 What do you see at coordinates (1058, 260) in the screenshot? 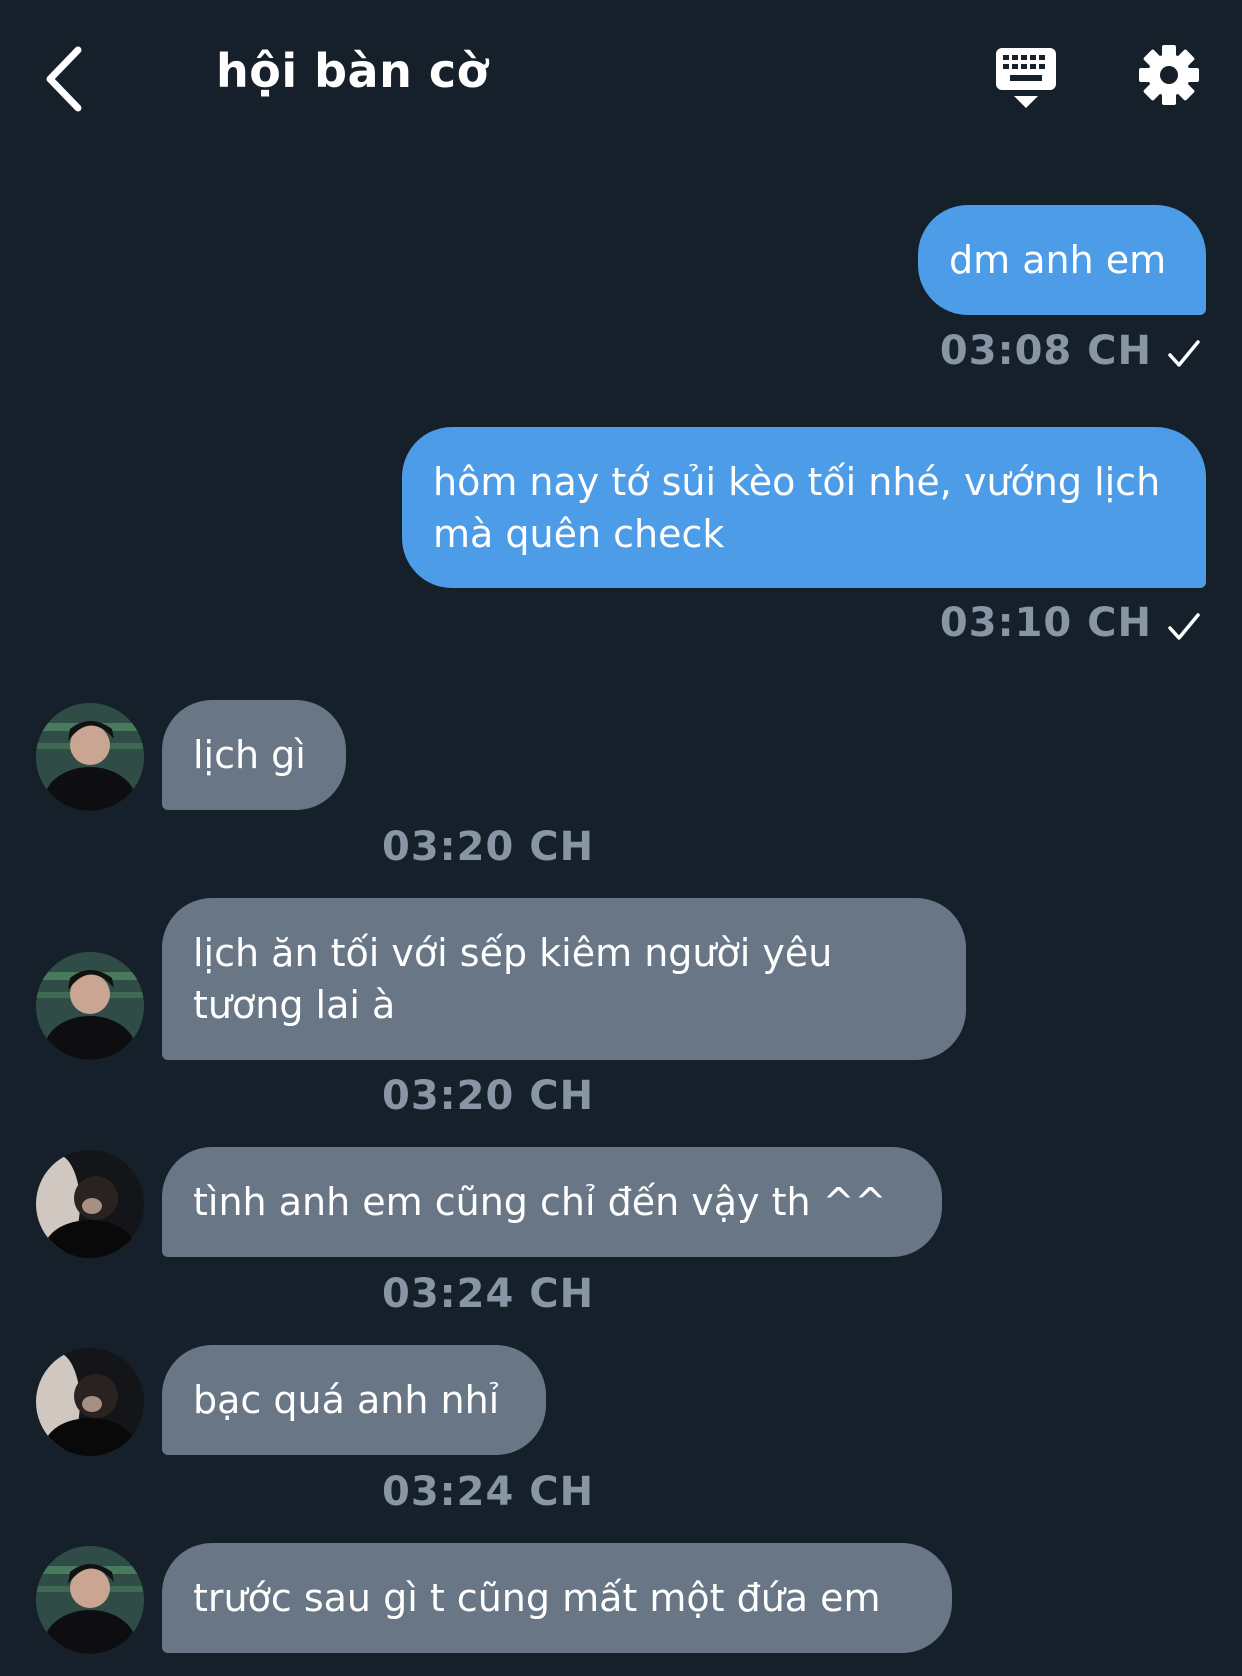
I see `message-text: dm anh em` at bounding box center [1058, 260].